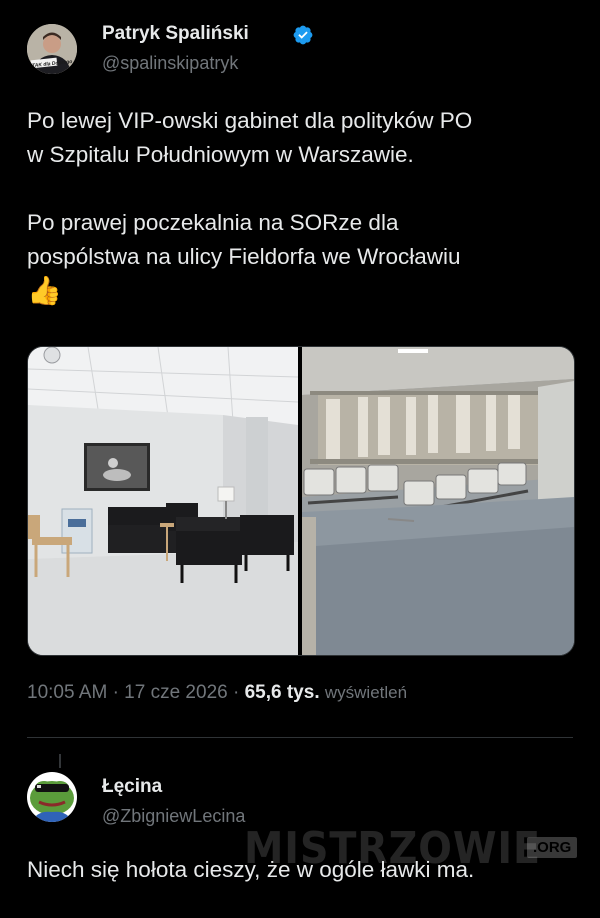 This screenshot has width=600, height=918. I want to click on reply-author-name: Łęcina, so click(132, 787).